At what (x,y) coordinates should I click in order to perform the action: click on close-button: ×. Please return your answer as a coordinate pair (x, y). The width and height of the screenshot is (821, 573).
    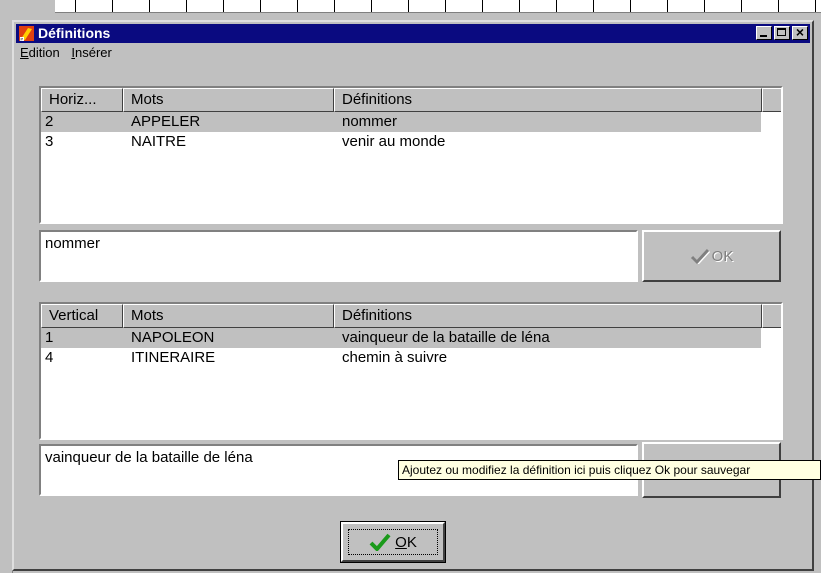
    Looking at the image, I should click on (800, 32).